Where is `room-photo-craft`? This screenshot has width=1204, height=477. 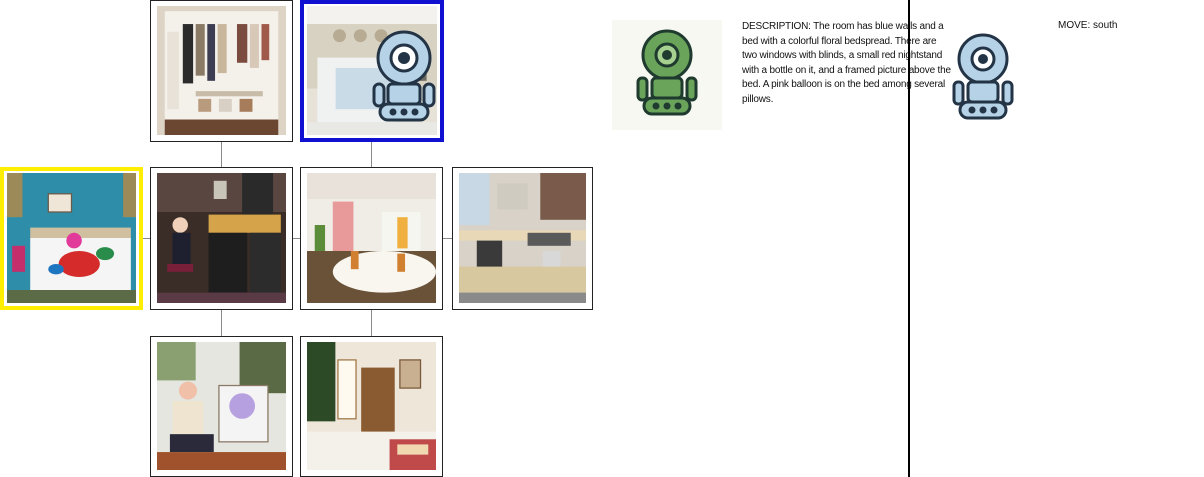
room-photo-craft is located at coordinates (522, 238).